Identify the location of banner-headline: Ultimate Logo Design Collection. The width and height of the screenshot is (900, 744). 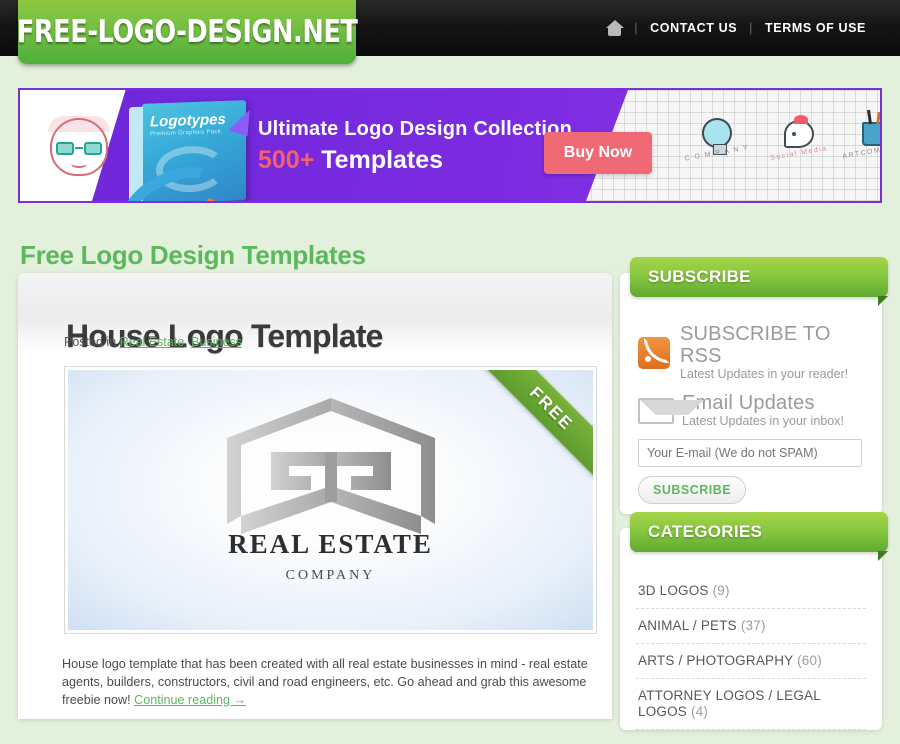
(415, 129).